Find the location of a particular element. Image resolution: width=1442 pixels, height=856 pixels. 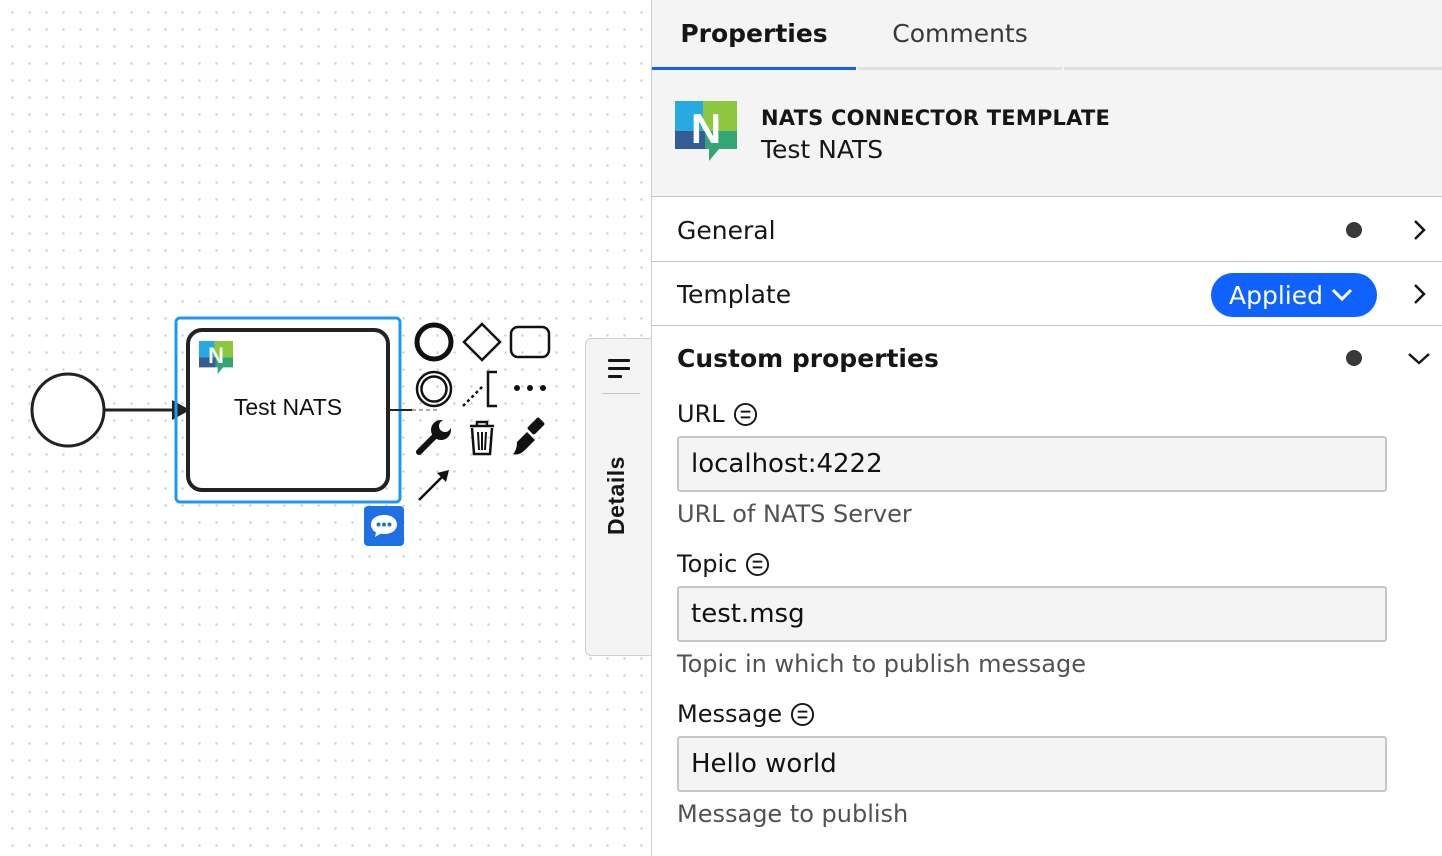

message-field-label: Message is located at coordinates (746, 714).